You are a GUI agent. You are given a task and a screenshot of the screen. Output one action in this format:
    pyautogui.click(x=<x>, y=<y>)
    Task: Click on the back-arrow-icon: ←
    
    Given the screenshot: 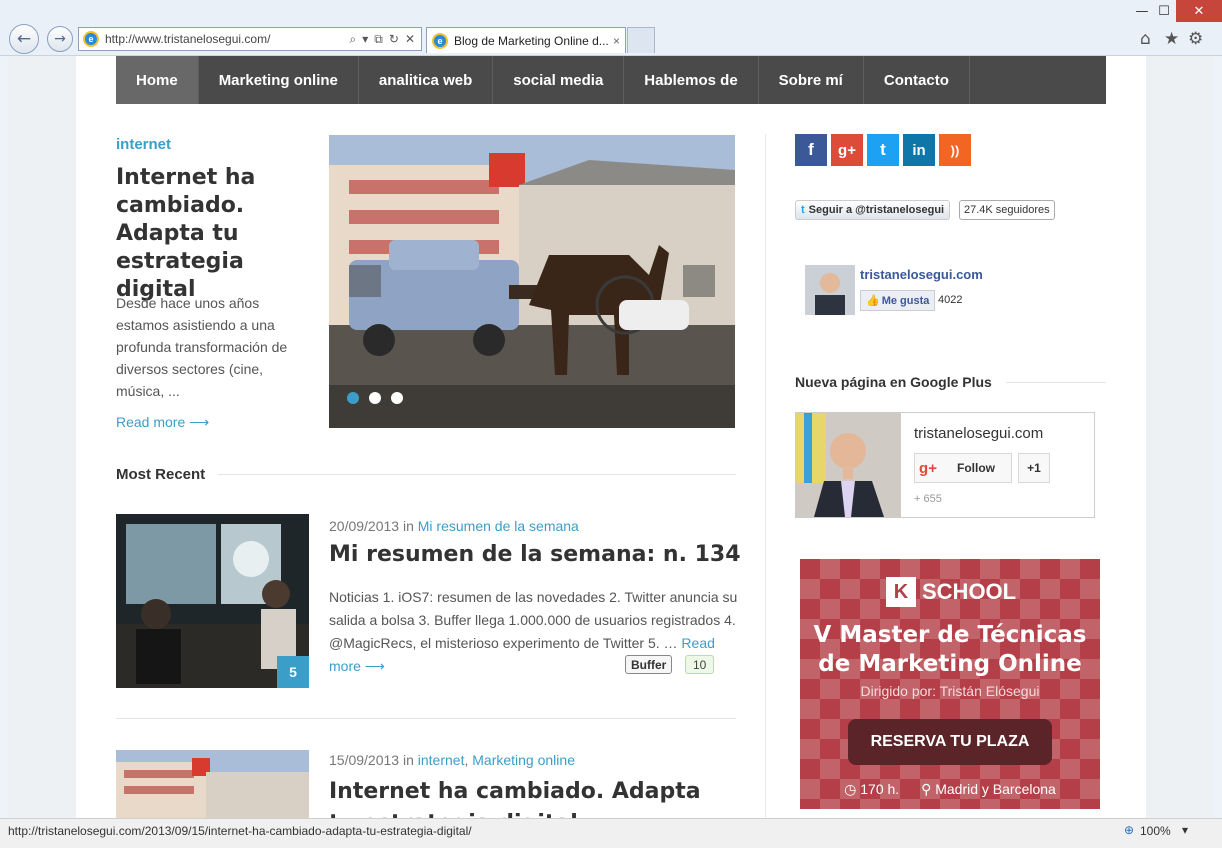 What is the action you would take?
    pyautogui.click(x=24, y=39)
    